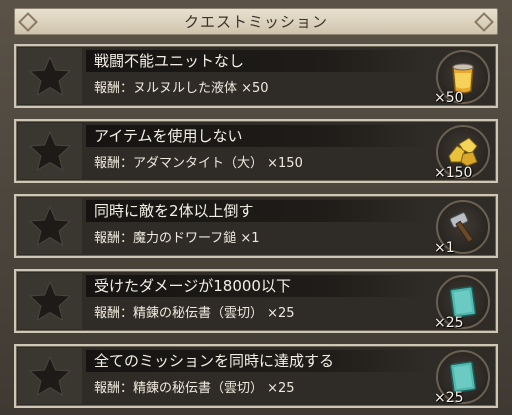 The height and width of the screenshot is (415, 512). Describe the element at coordinates (198, 163) in the screenshot. I see `mission-reward: 報酬：アダマンタイト（大） ×150` at that location.